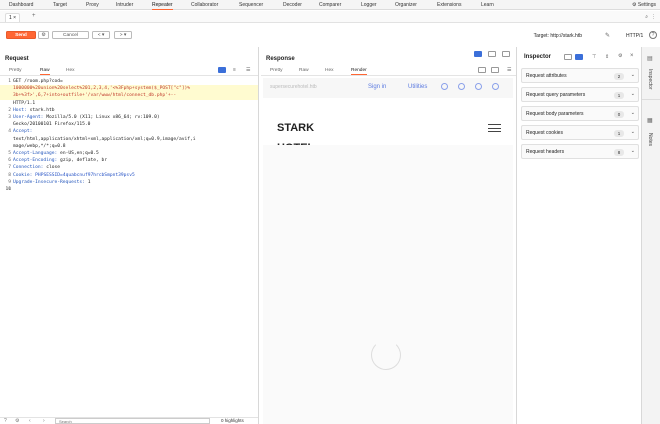 The height and width of the screenshot is (424, 660). Describe the element at coordinates (369, 5) in the screenshot. I see `nav-tab-logger: Logger` at that location.